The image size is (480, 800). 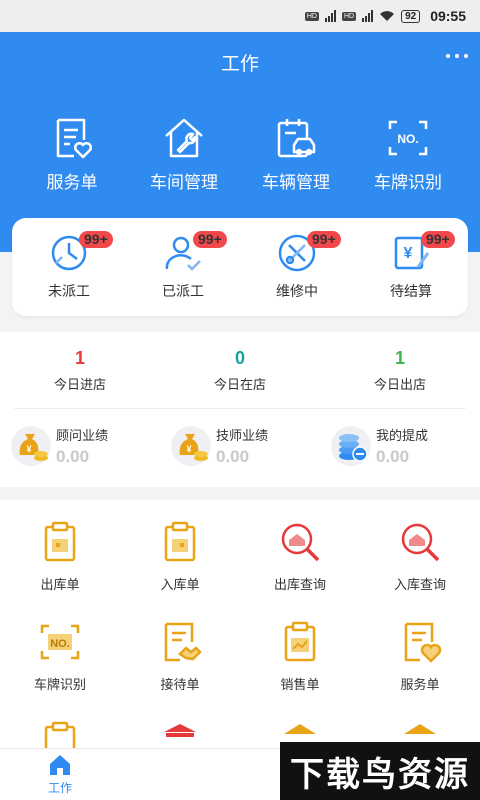 What do you see at coordinates (330, 16) in the screenshot?
I see `signal-icon` at bounding box center [330, 16].